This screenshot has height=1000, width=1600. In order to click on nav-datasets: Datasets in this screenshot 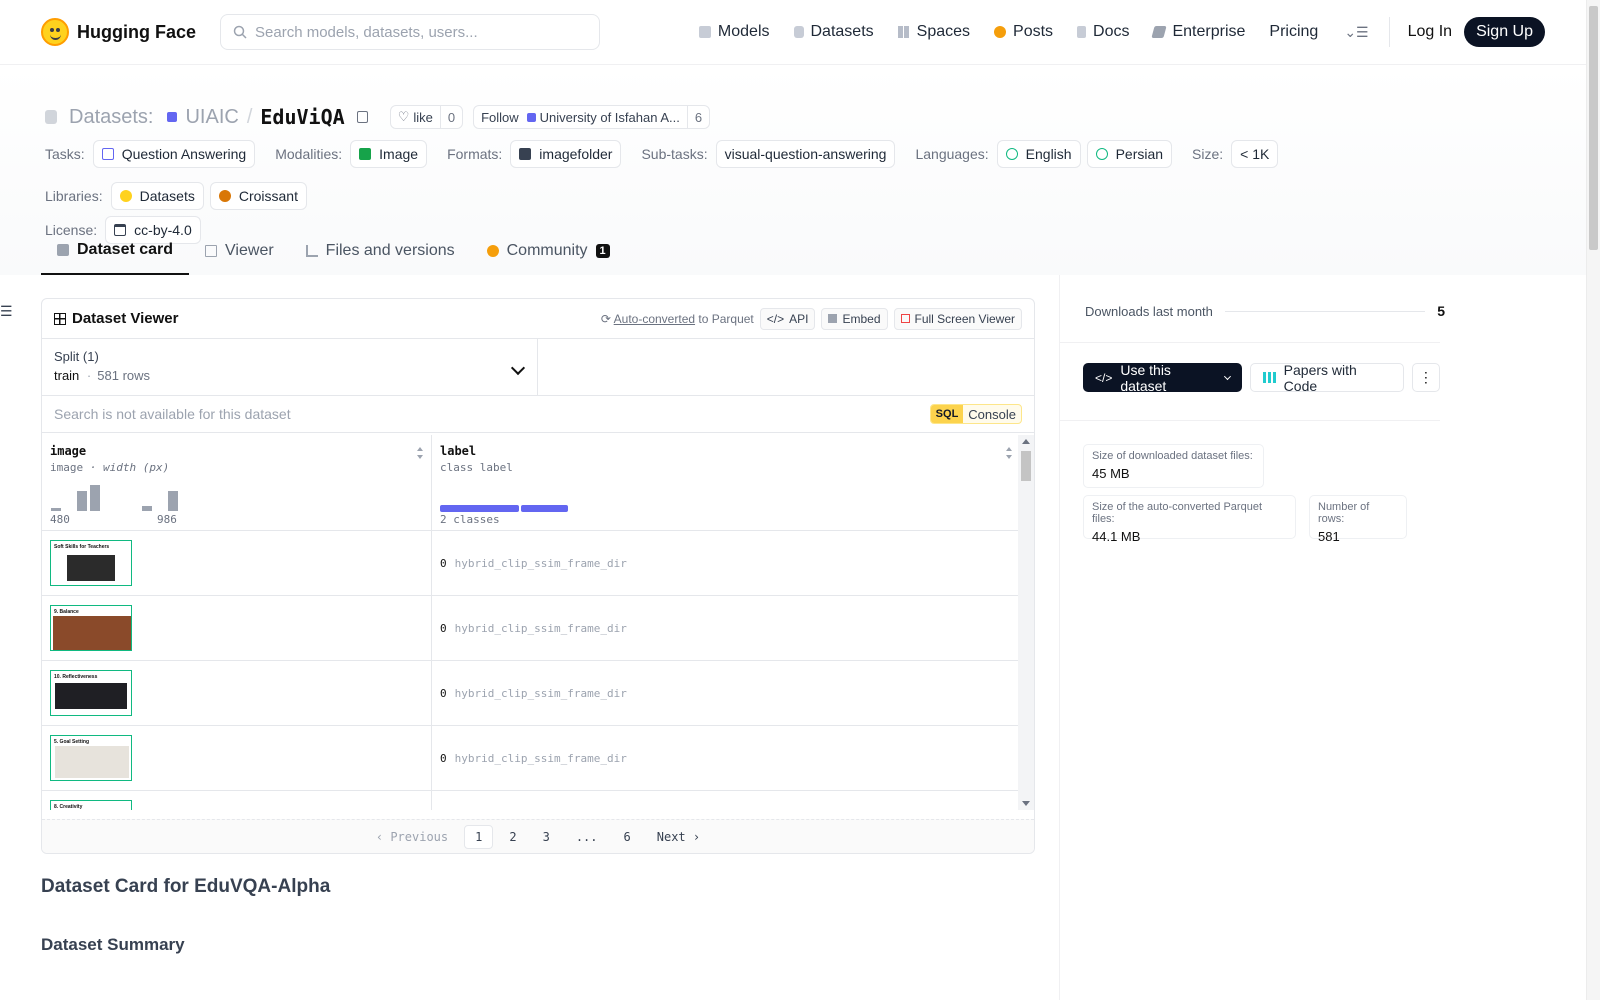, I will do `click(834, 32)`.